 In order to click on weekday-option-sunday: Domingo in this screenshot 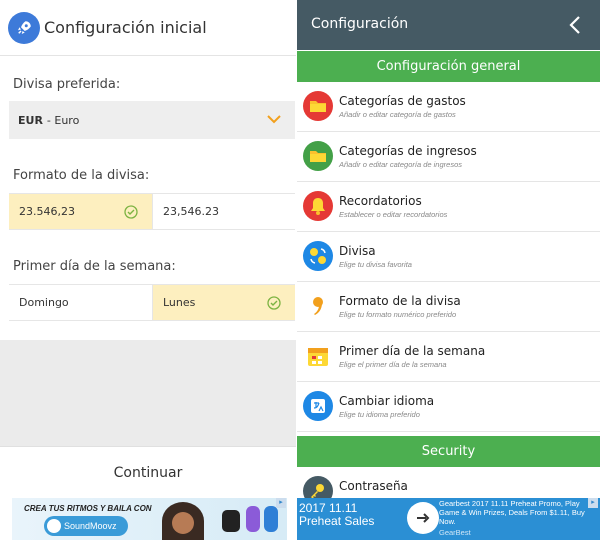, I will do `click(80, 302)`.